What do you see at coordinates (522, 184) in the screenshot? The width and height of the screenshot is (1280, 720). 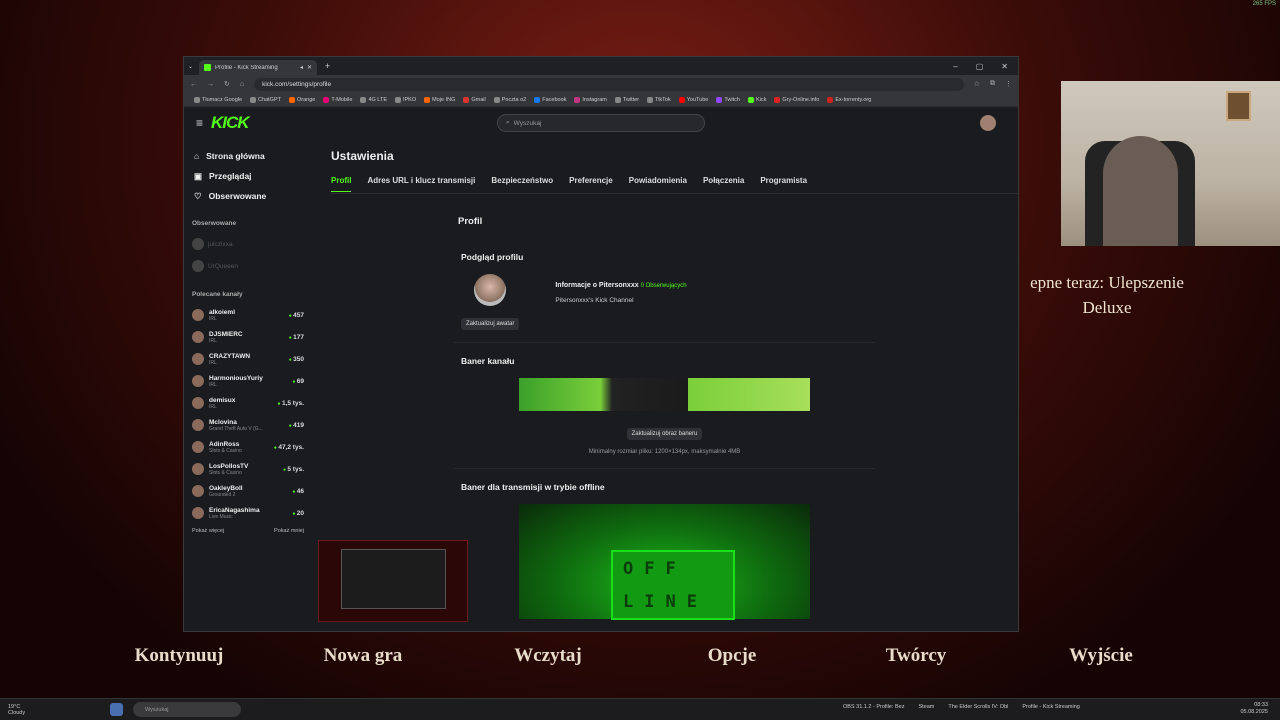 I see `tab-security: Bezpieczeństwo` at bounding box center [522, 184].